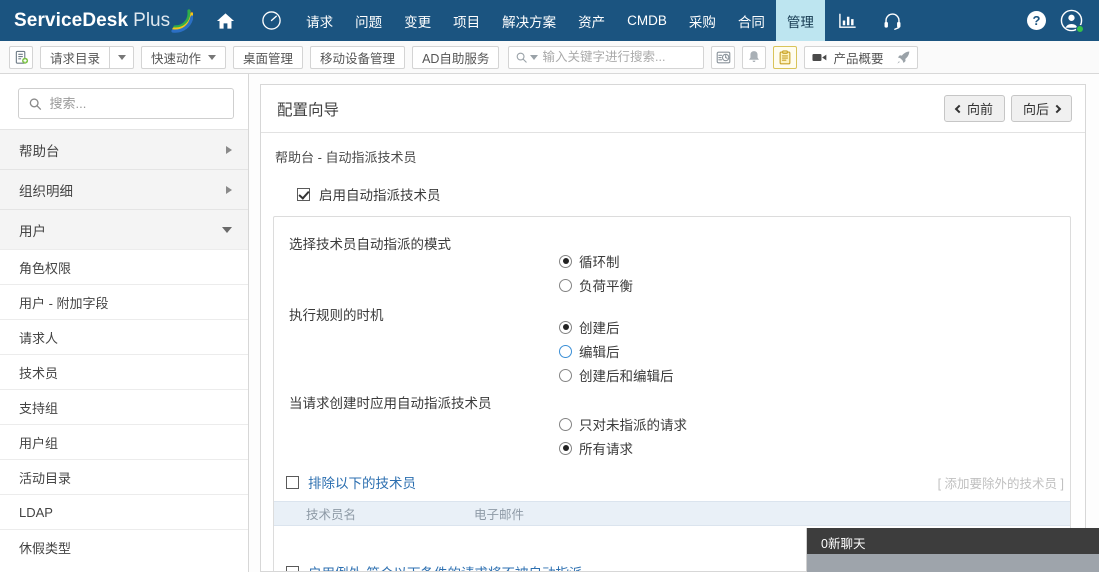 This screenshot has width=1099, height=572. What do you see at coordinates (46, 191) in the screenshot?
I see `sidebar-group-label: 组织明细` at bounding box center [46, 191].